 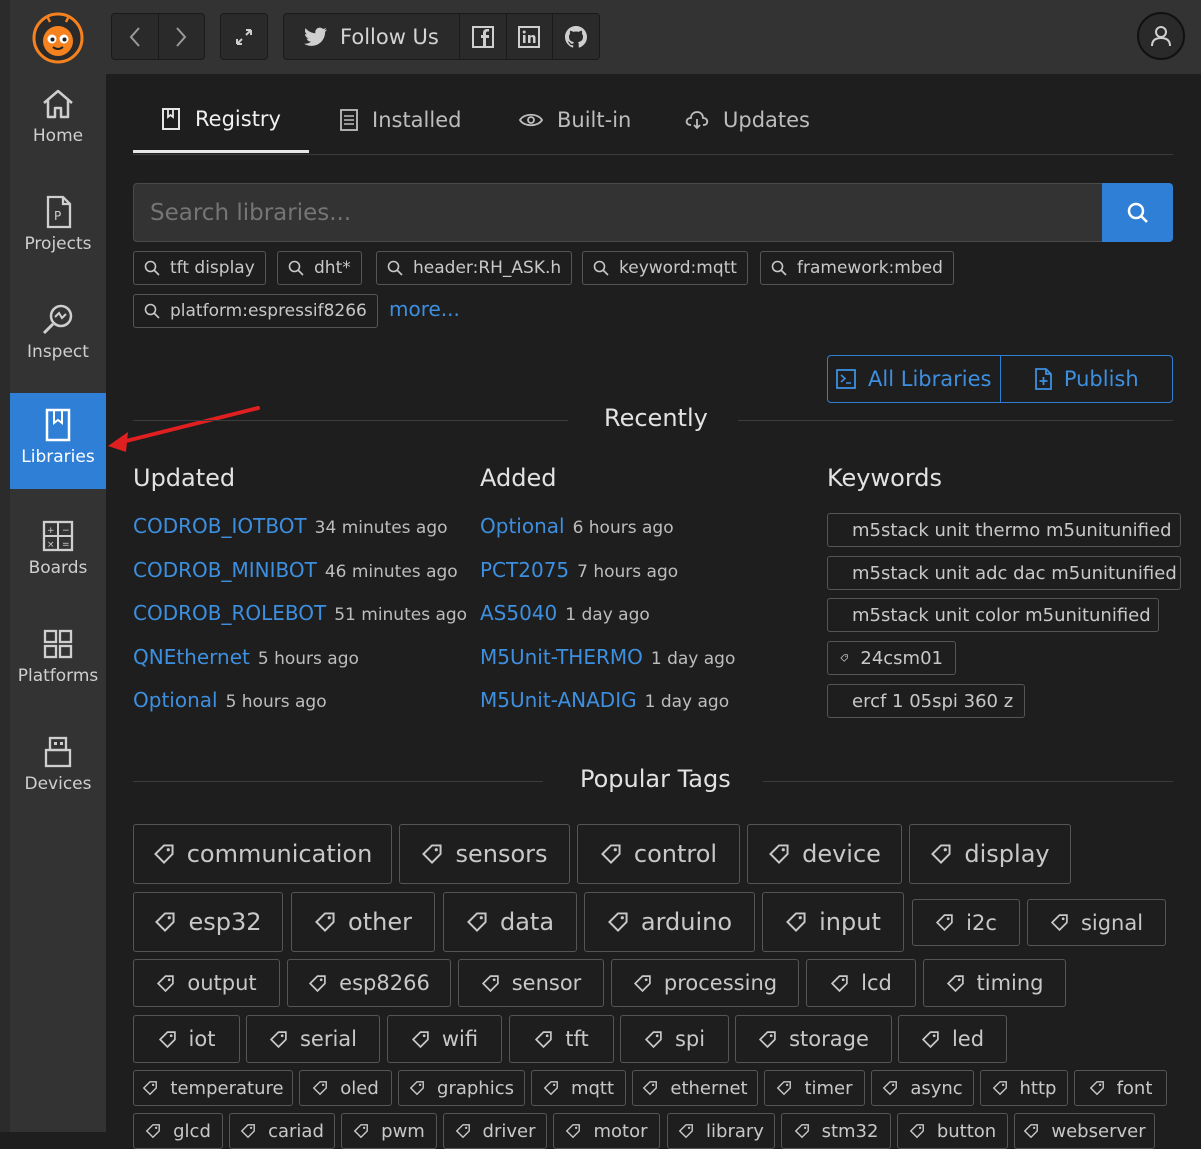 I want to click on quick-search-chip: framework:mbed, so click(x=857, y=268).